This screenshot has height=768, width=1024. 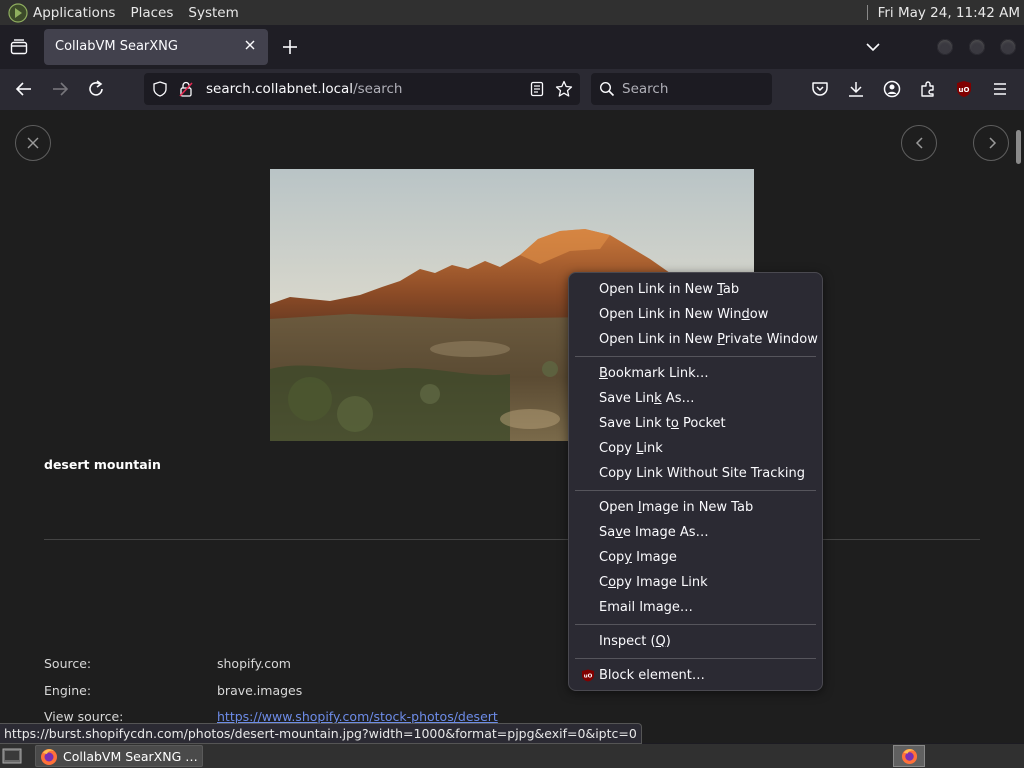 I want to click on clock: Fri May 24, 11:42 AM, so click(x=949, y=13).